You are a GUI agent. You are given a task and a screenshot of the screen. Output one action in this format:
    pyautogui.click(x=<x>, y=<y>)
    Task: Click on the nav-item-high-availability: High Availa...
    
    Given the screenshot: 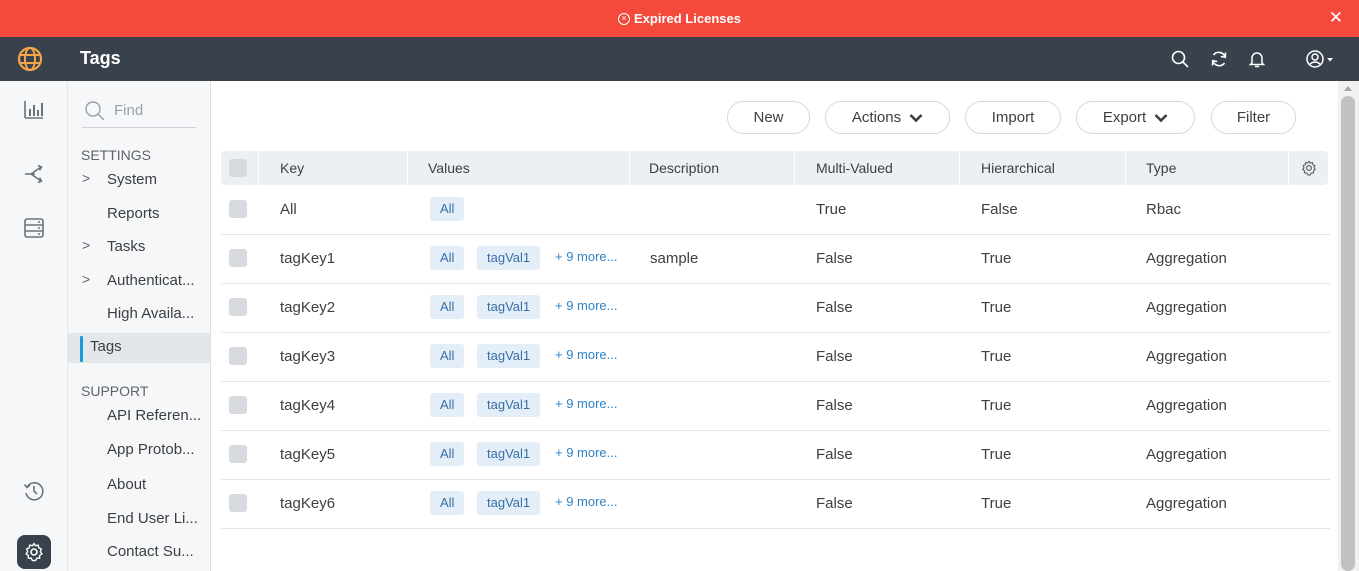 What is the action you would take?
    pyautogui.click(x=139, y=315)
    